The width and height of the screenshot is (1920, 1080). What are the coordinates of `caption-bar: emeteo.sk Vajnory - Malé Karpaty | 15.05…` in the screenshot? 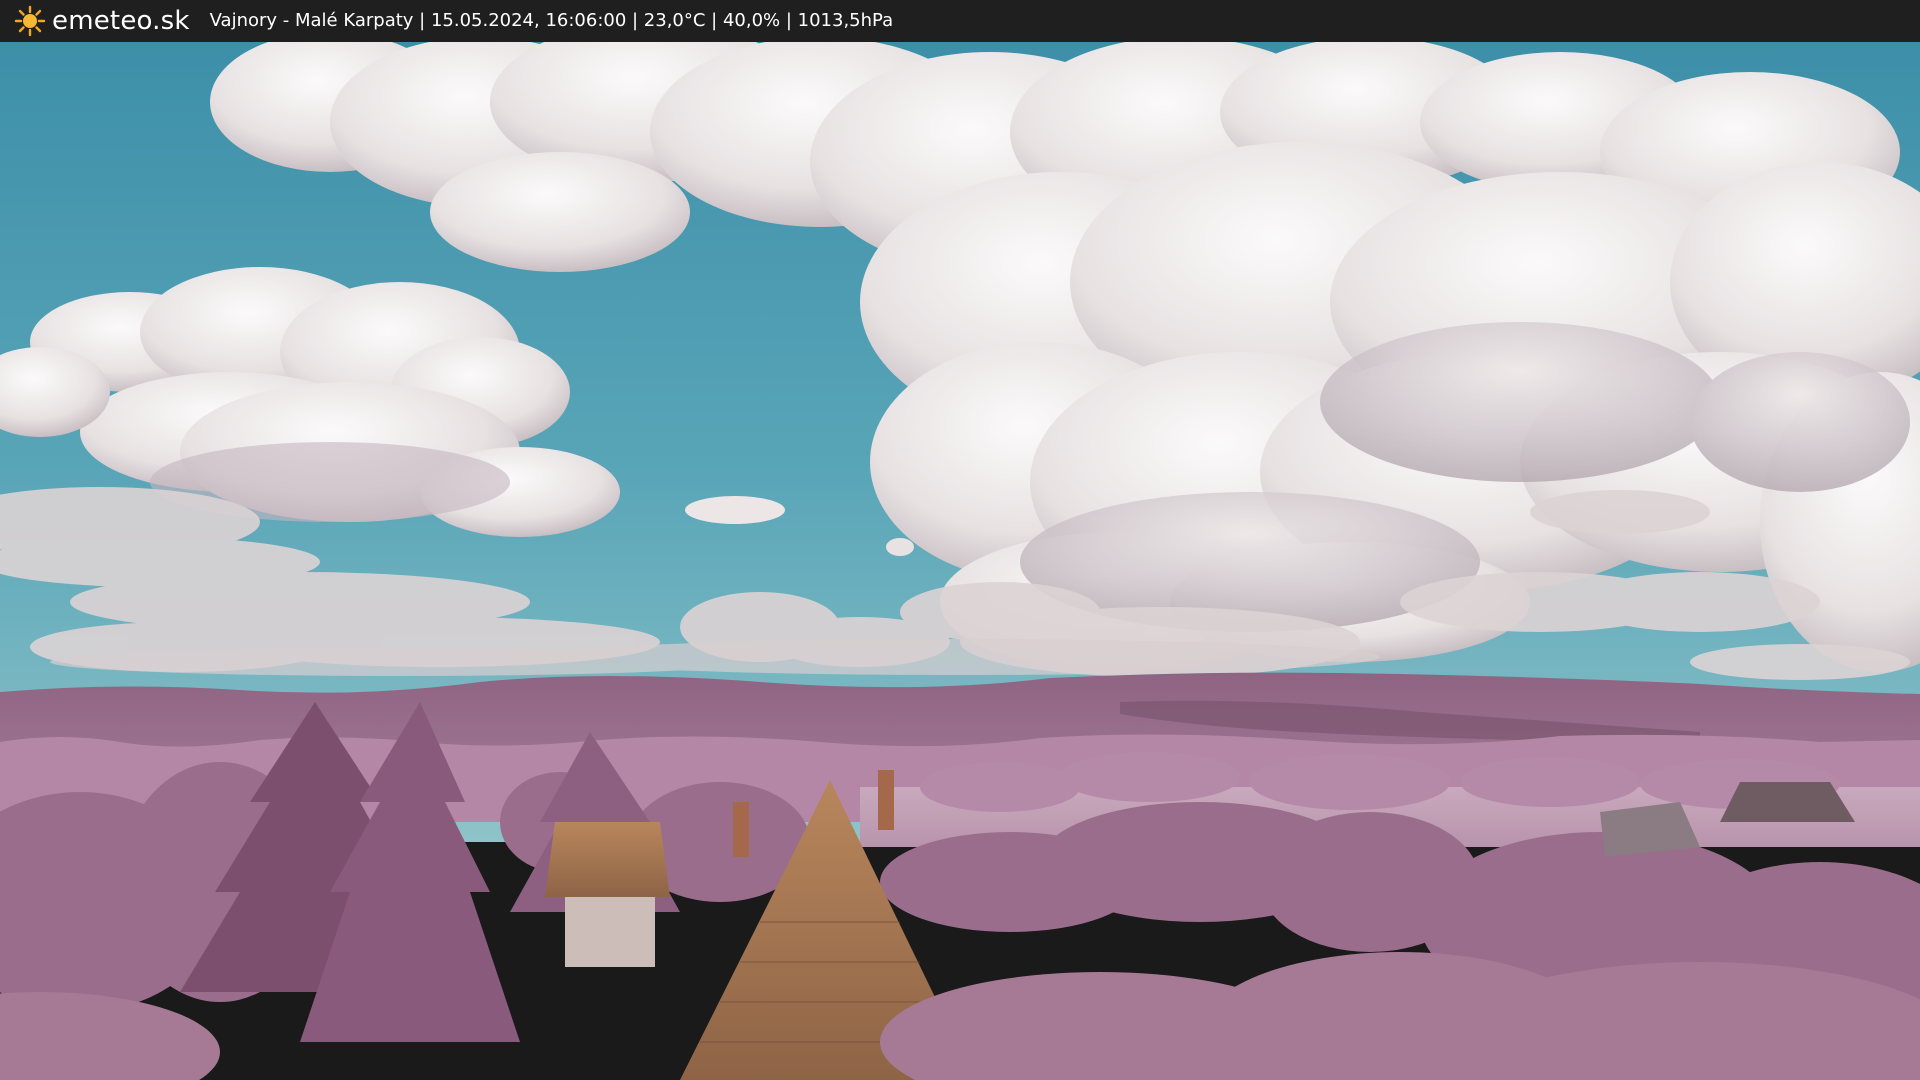 It's located at (960, 21).